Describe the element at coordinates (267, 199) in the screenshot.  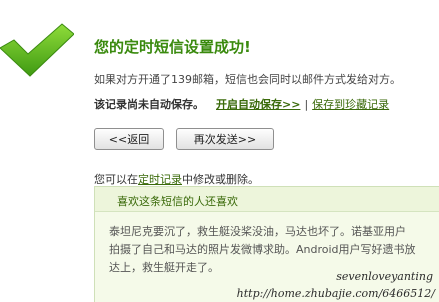
I see `panel-header: 喜欢这条短信的人还喜欢` at that location.